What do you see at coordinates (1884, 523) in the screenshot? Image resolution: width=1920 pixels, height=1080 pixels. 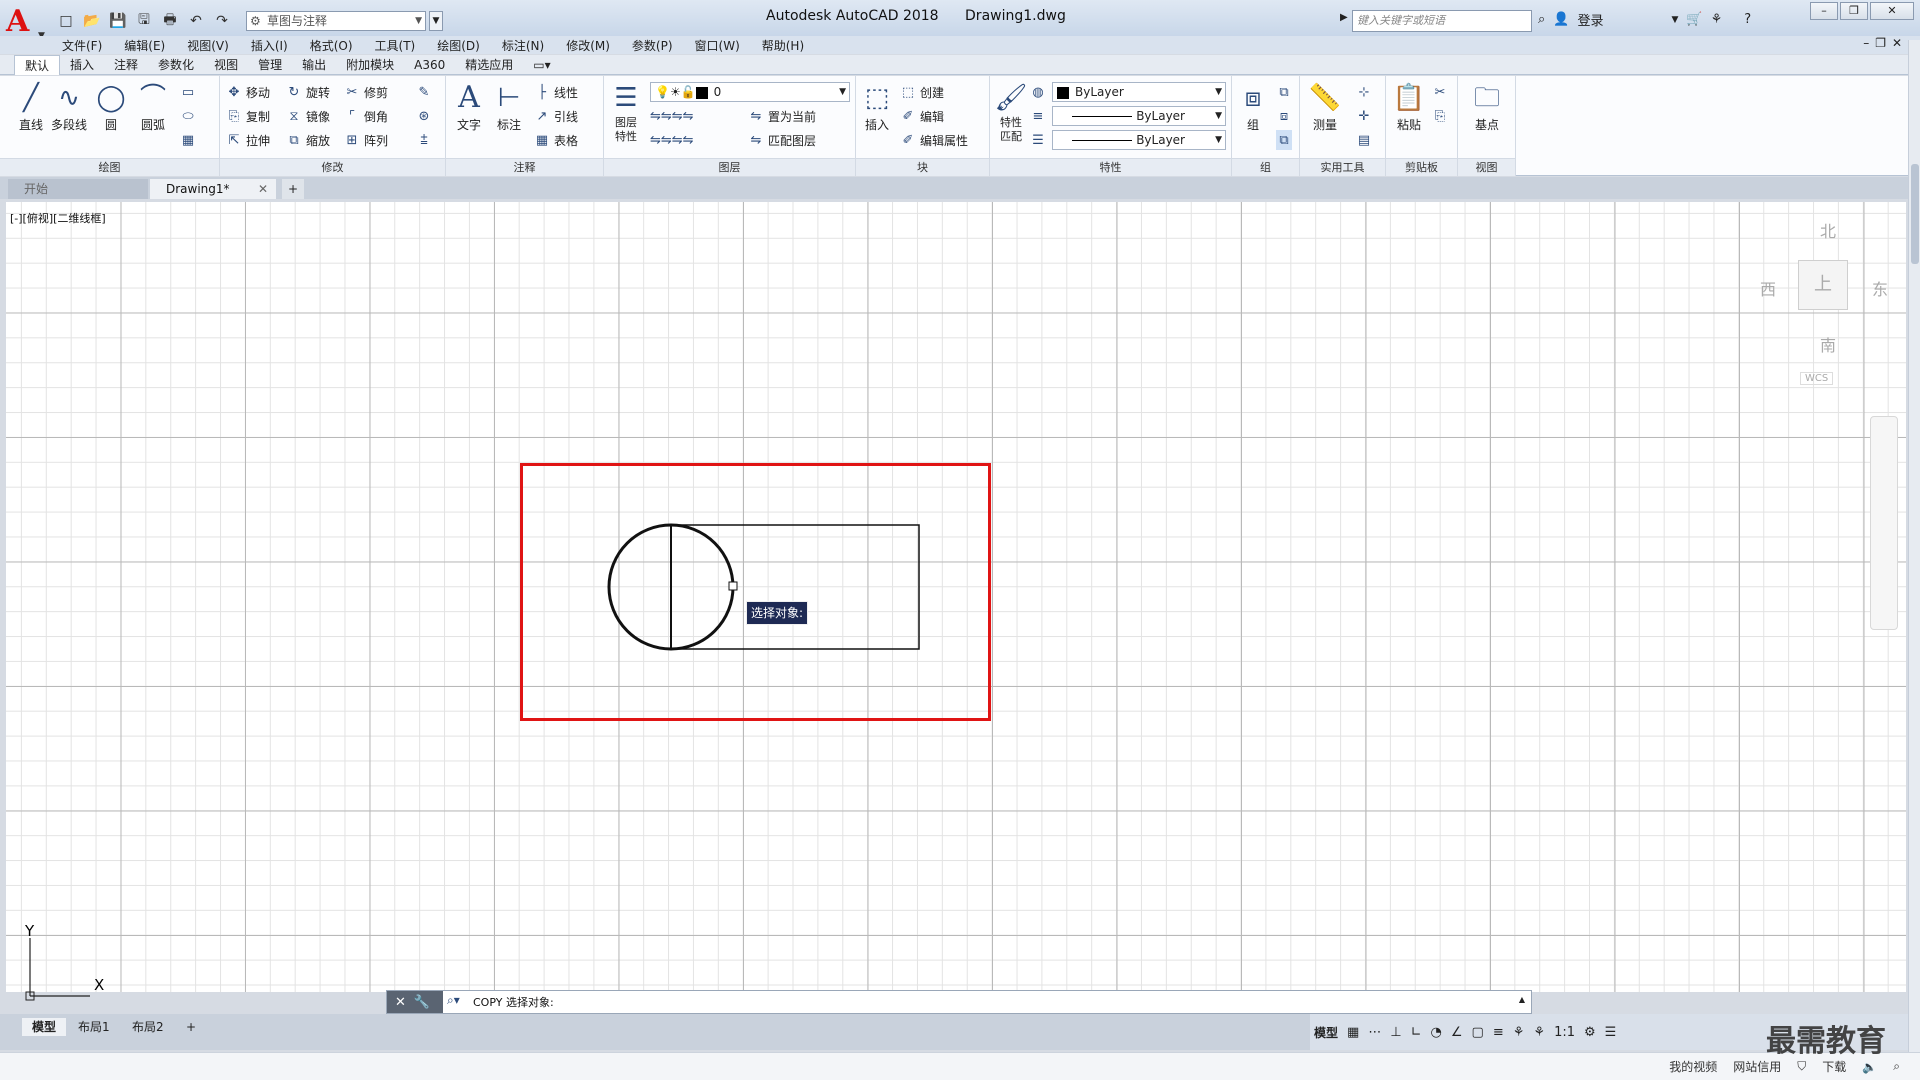 I see `navigation-bar` at bounding box center [1884, 523].